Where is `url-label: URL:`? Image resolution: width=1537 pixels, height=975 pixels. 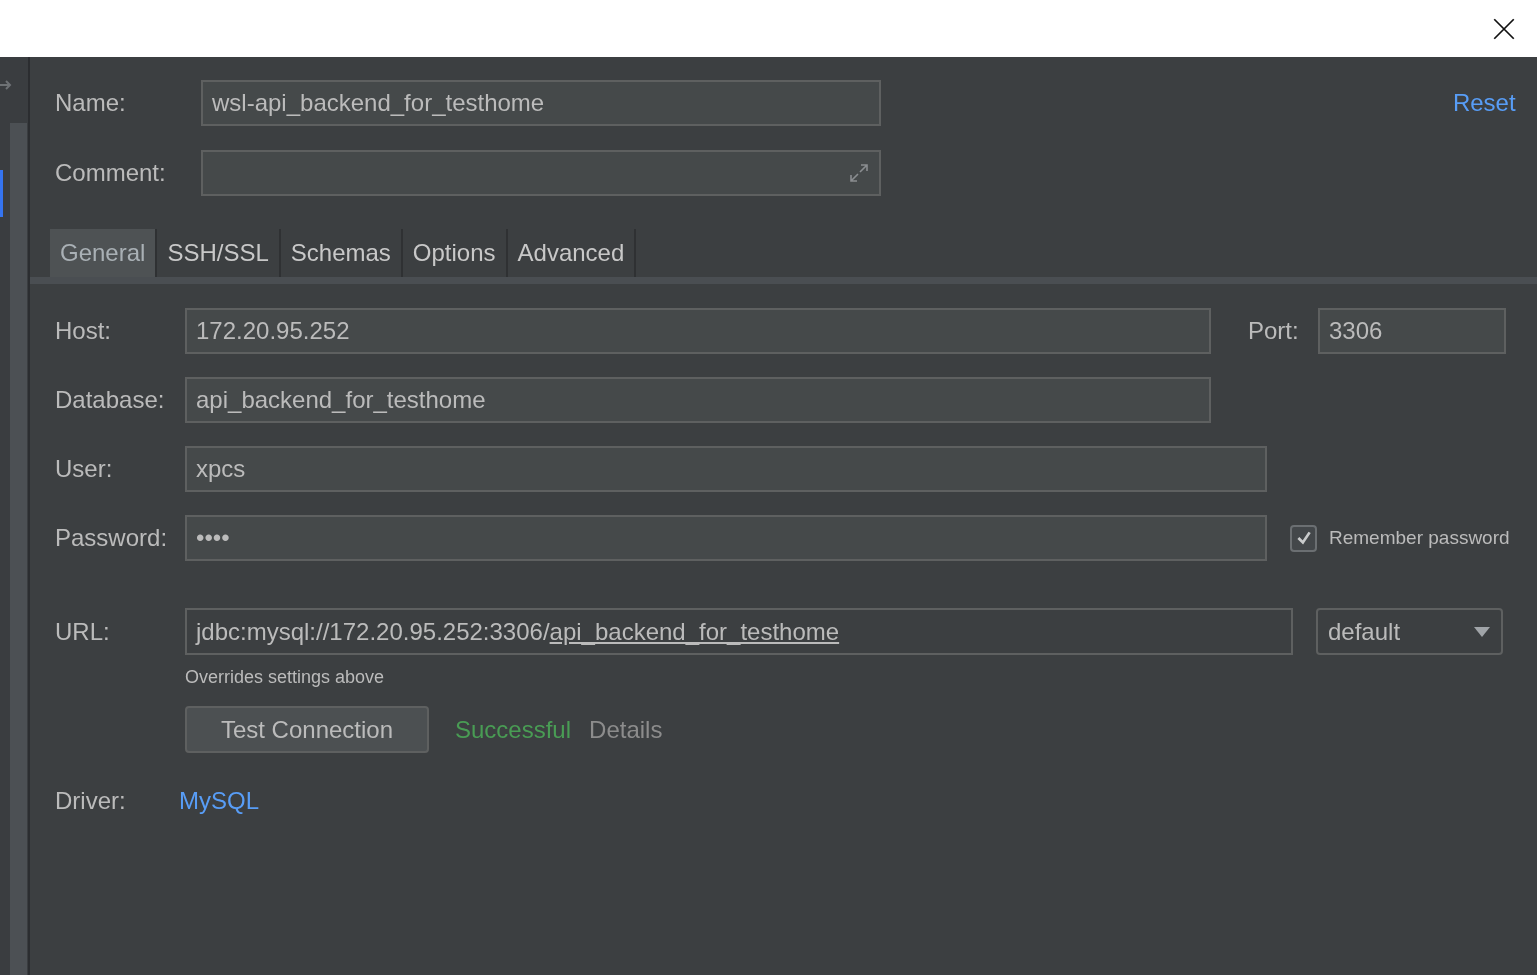 url-label: URL: is located at coordinates (83, 631).